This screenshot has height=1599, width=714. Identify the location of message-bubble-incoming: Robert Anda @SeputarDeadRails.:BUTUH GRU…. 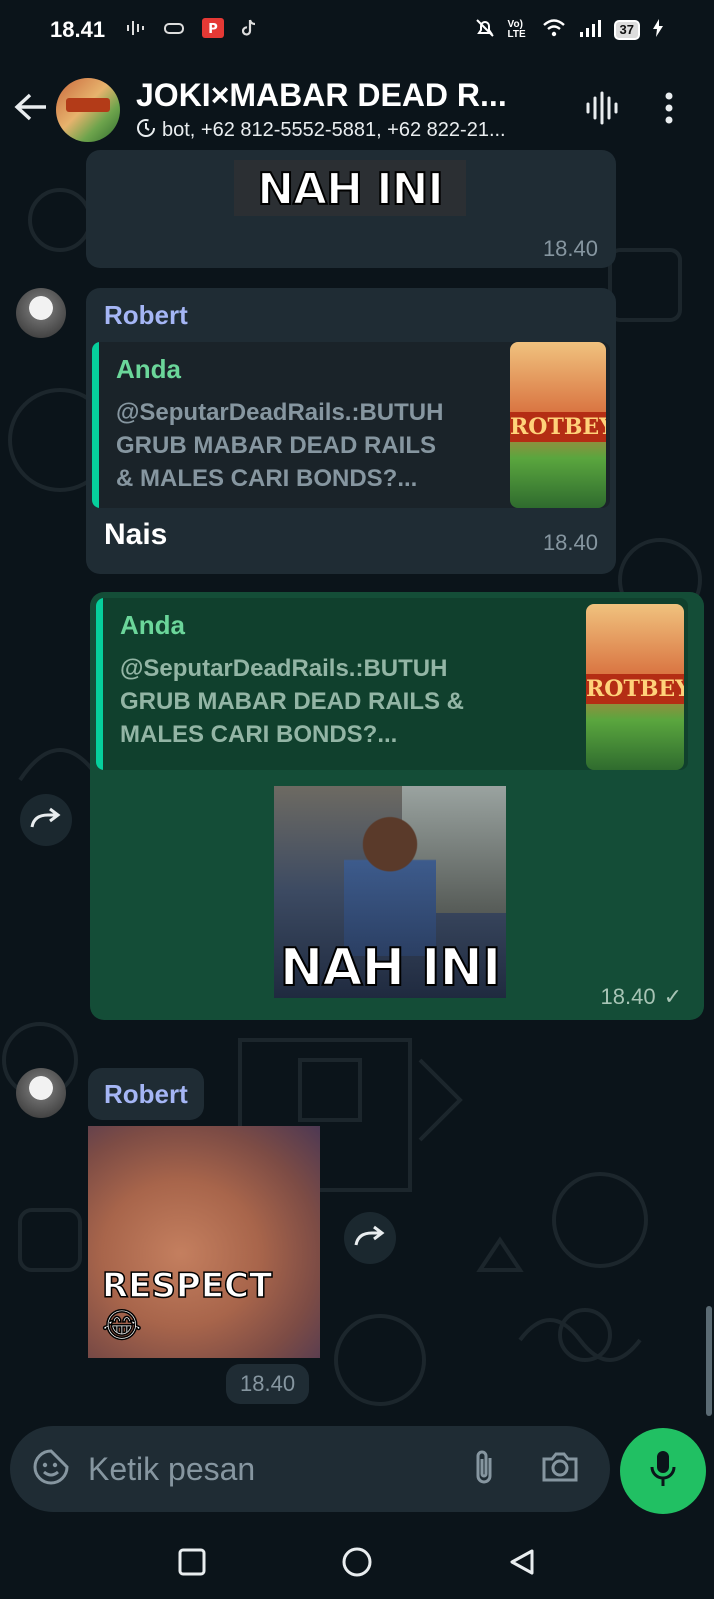
(351, 431).